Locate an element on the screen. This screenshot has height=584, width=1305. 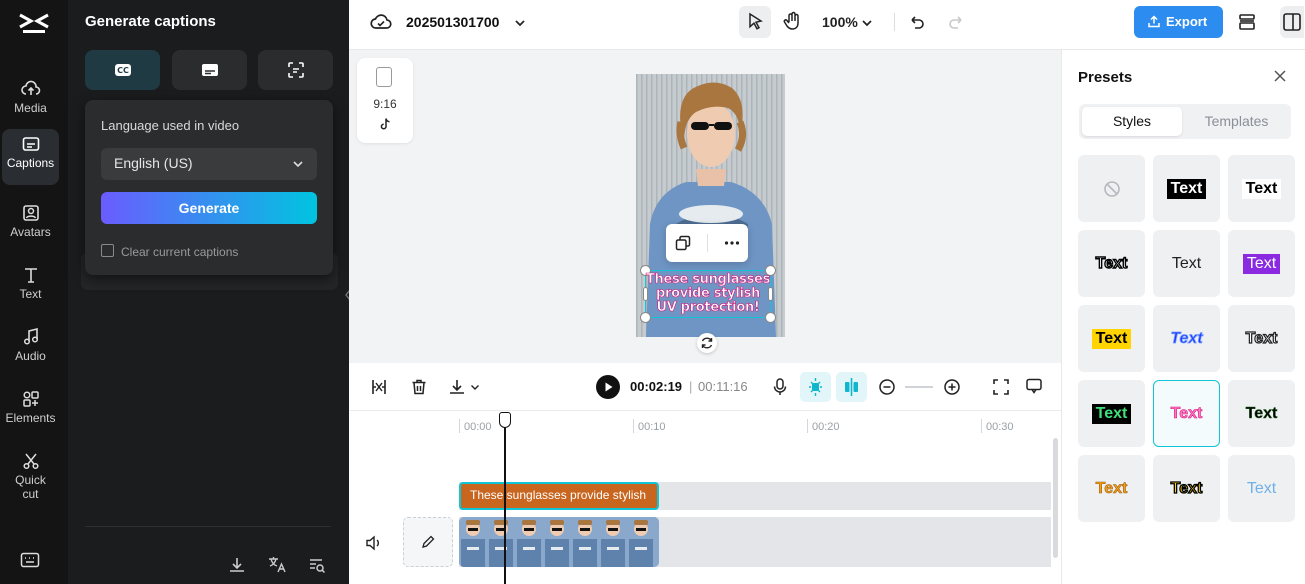
feedback-icon is located at coordinates (1034, 386).